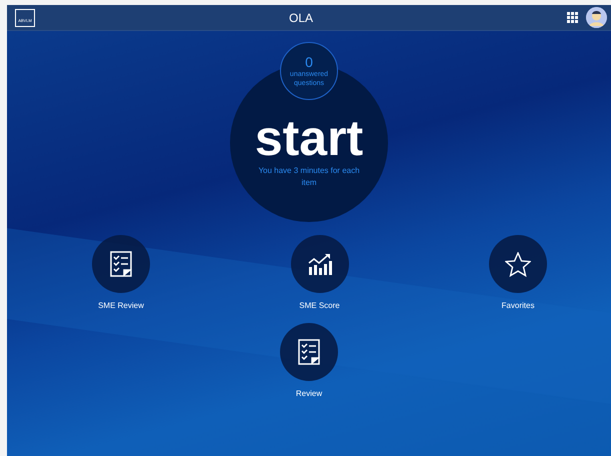  What do you see at coordinates (309, 143) in the screenshot?
I see `start-button: start You have 3 minutes for each item` at bounding box center [309, 143].